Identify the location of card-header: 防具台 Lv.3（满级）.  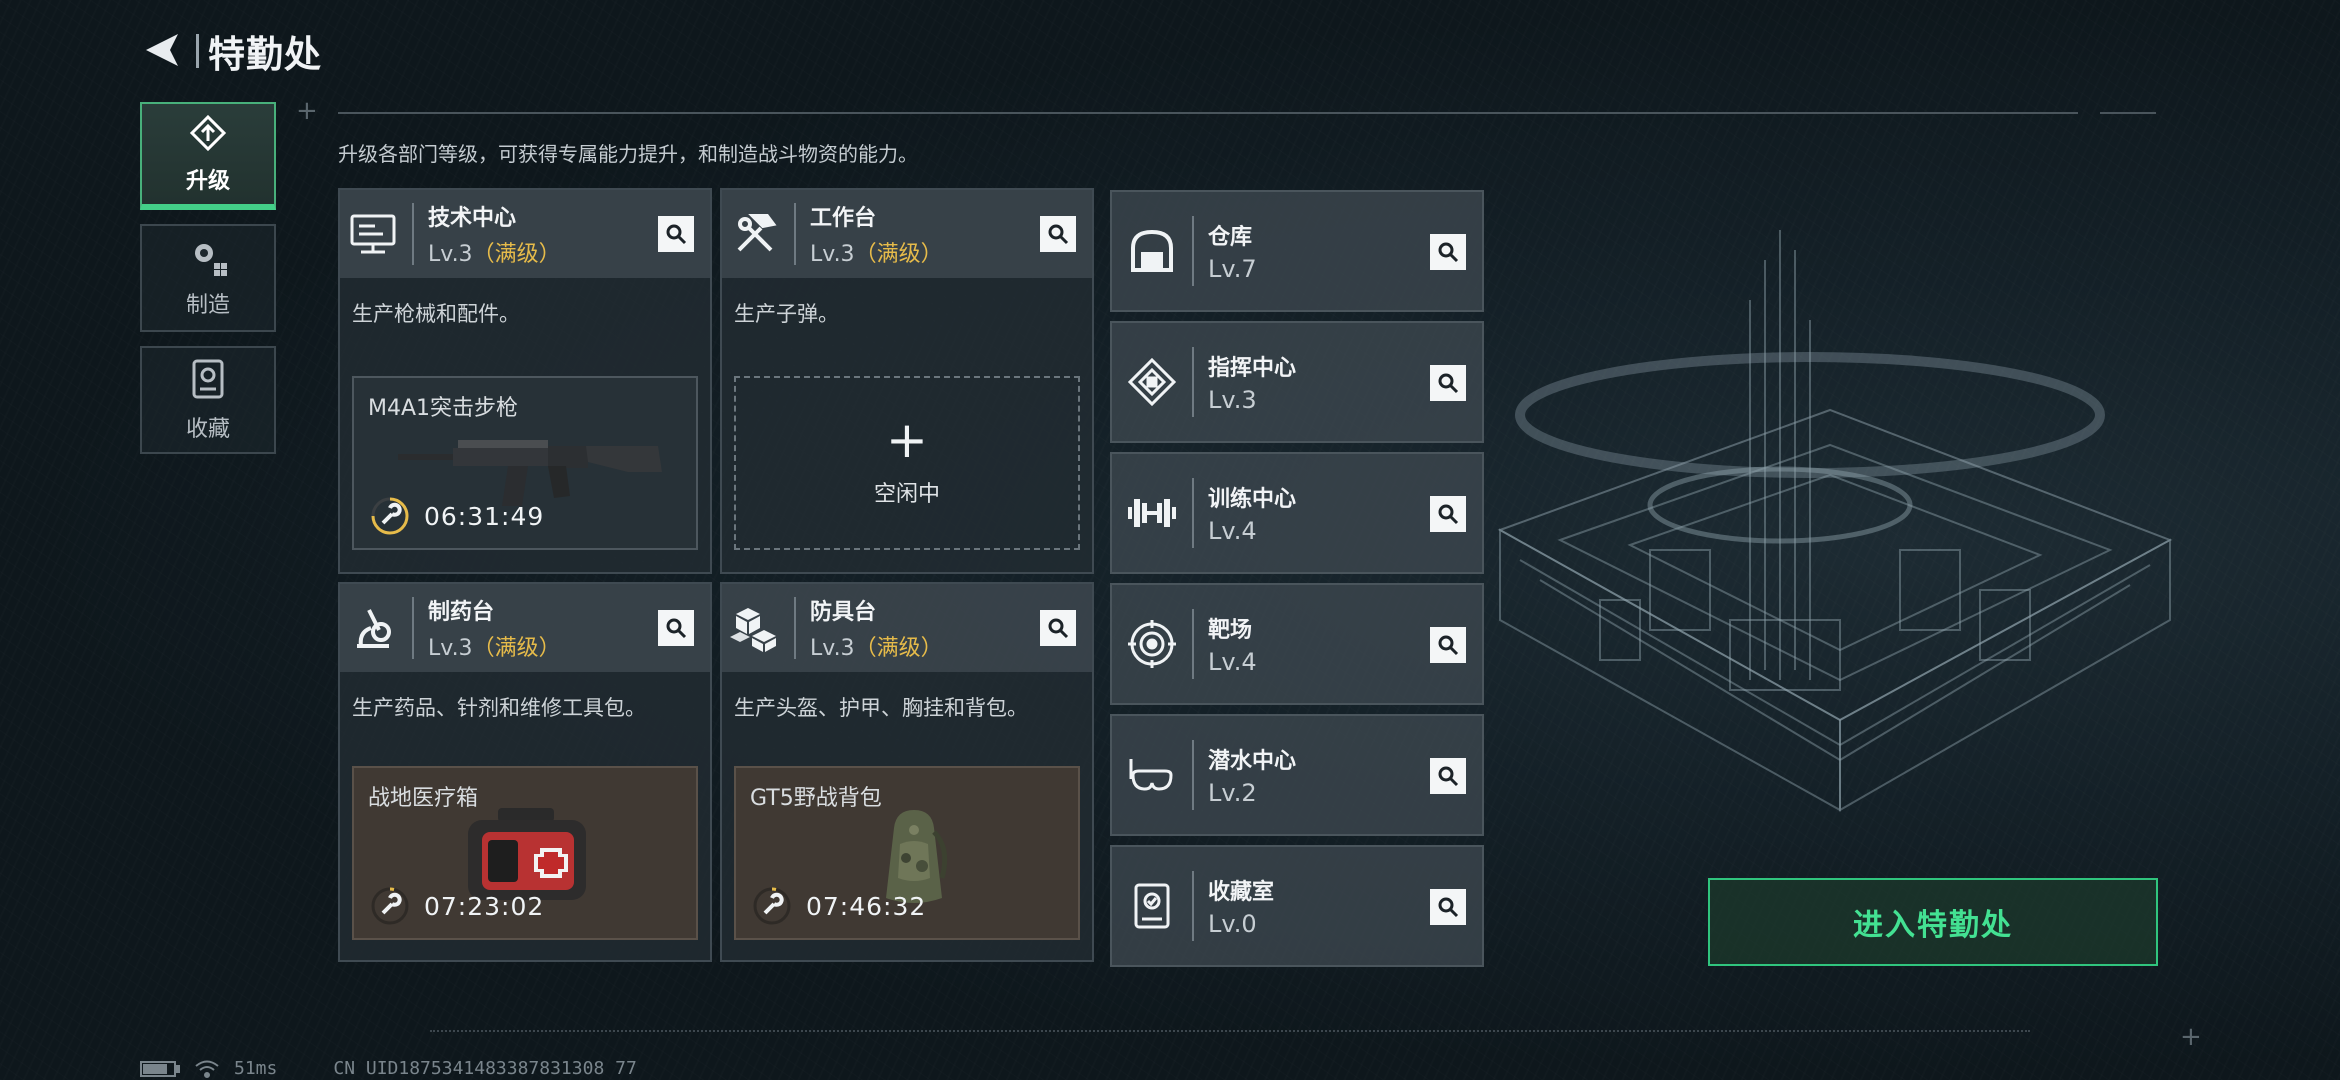
(907, 628).